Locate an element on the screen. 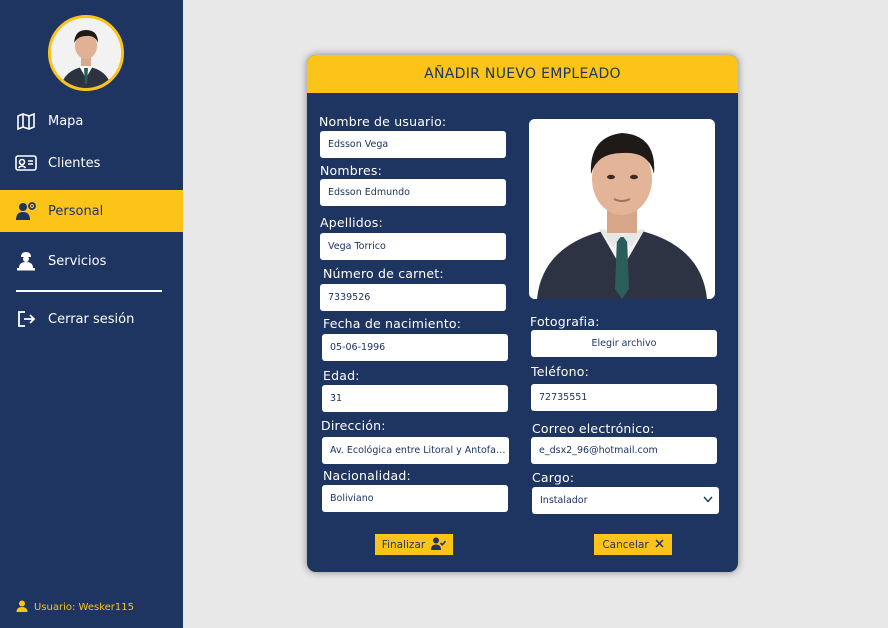 The image size is (888, 628). worker-icon is located at coordinates (26, 261).